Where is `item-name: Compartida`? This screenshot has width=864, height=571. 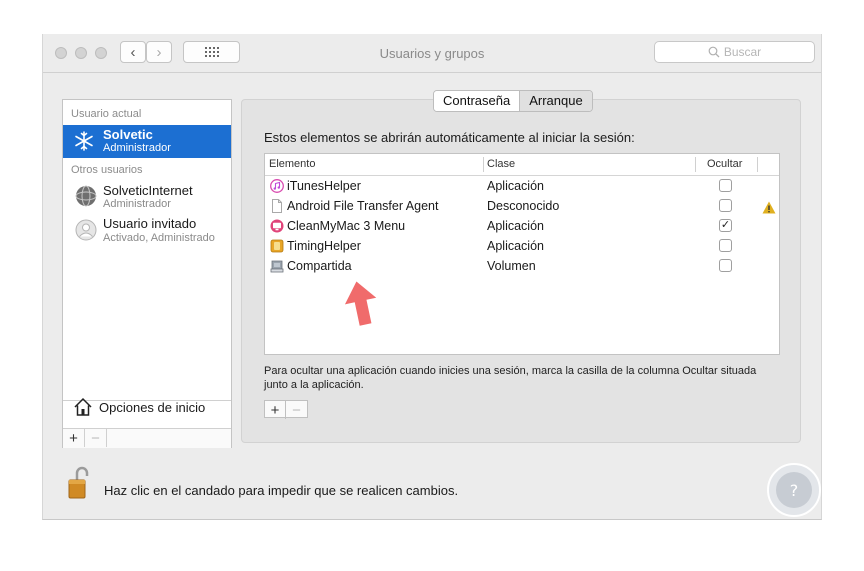
item-name: Compartida is located at coordinates (319, 266).